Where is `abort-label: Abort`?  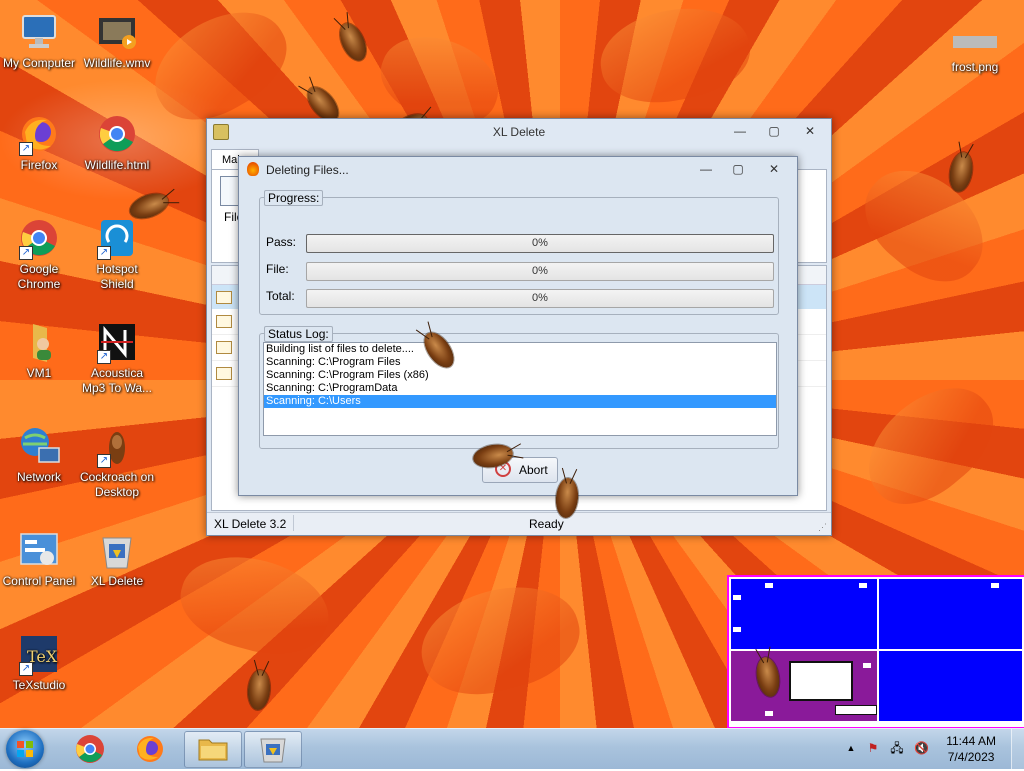 abort-label: Abort is located at coordinates (533, 470).